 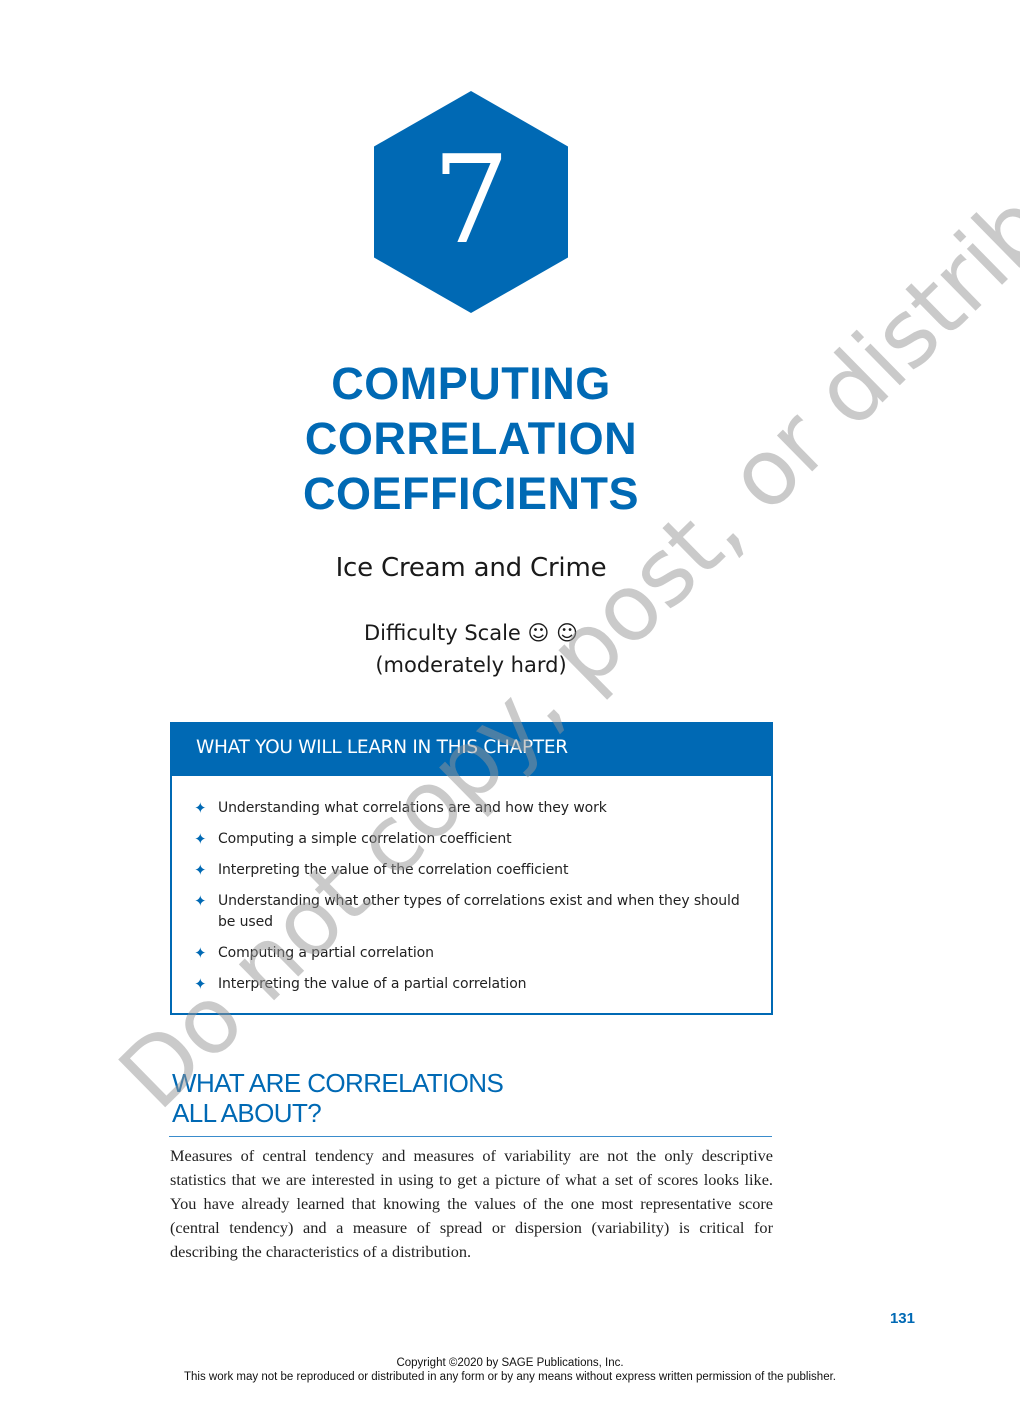 I want to click on section-heading: WHAT ARE CORRELATIONS ALL ABOUT?, so click(x=472, y=1098).